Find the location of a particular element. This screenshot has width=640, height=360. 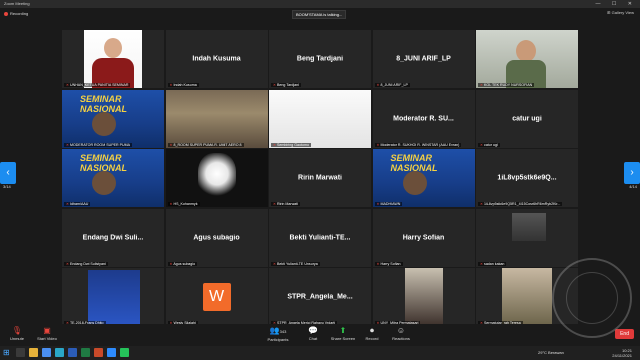

participant-name-label: ✕ UNHAN_KETUA PANITIA SEMINAR is located at coordinates (97, 85).